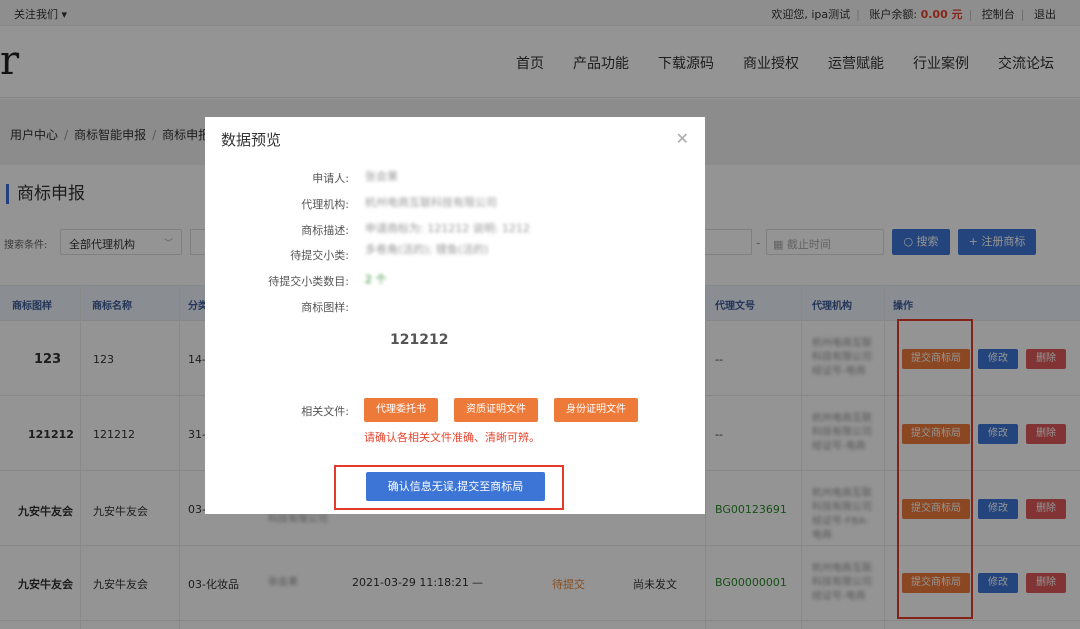 The image size is (1080, 629). Describe the element at coordinates (325, 204) in the screenshot. I see `agency-label: 代理机构:` at that location.